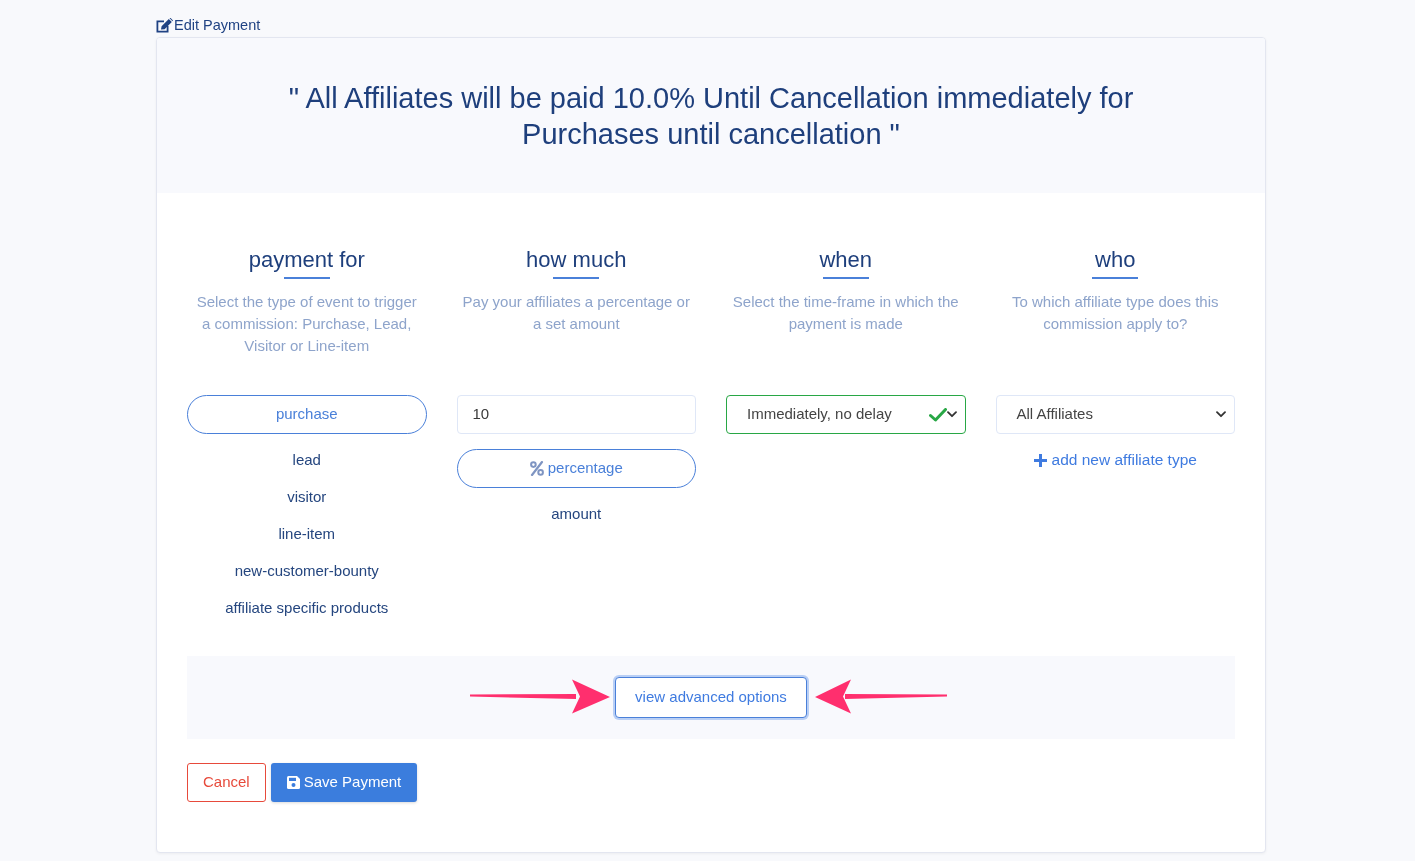 This screenshot has height=861, width=1415. Describe the element at coordinates (307, 607) in the screenshot. I see `event-type-option: affiliate specific products` at that location.